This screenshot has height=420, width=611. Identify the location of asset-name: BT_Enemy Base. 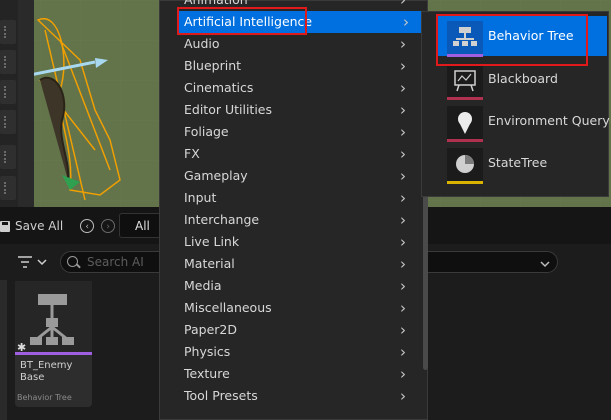
(46, 371).